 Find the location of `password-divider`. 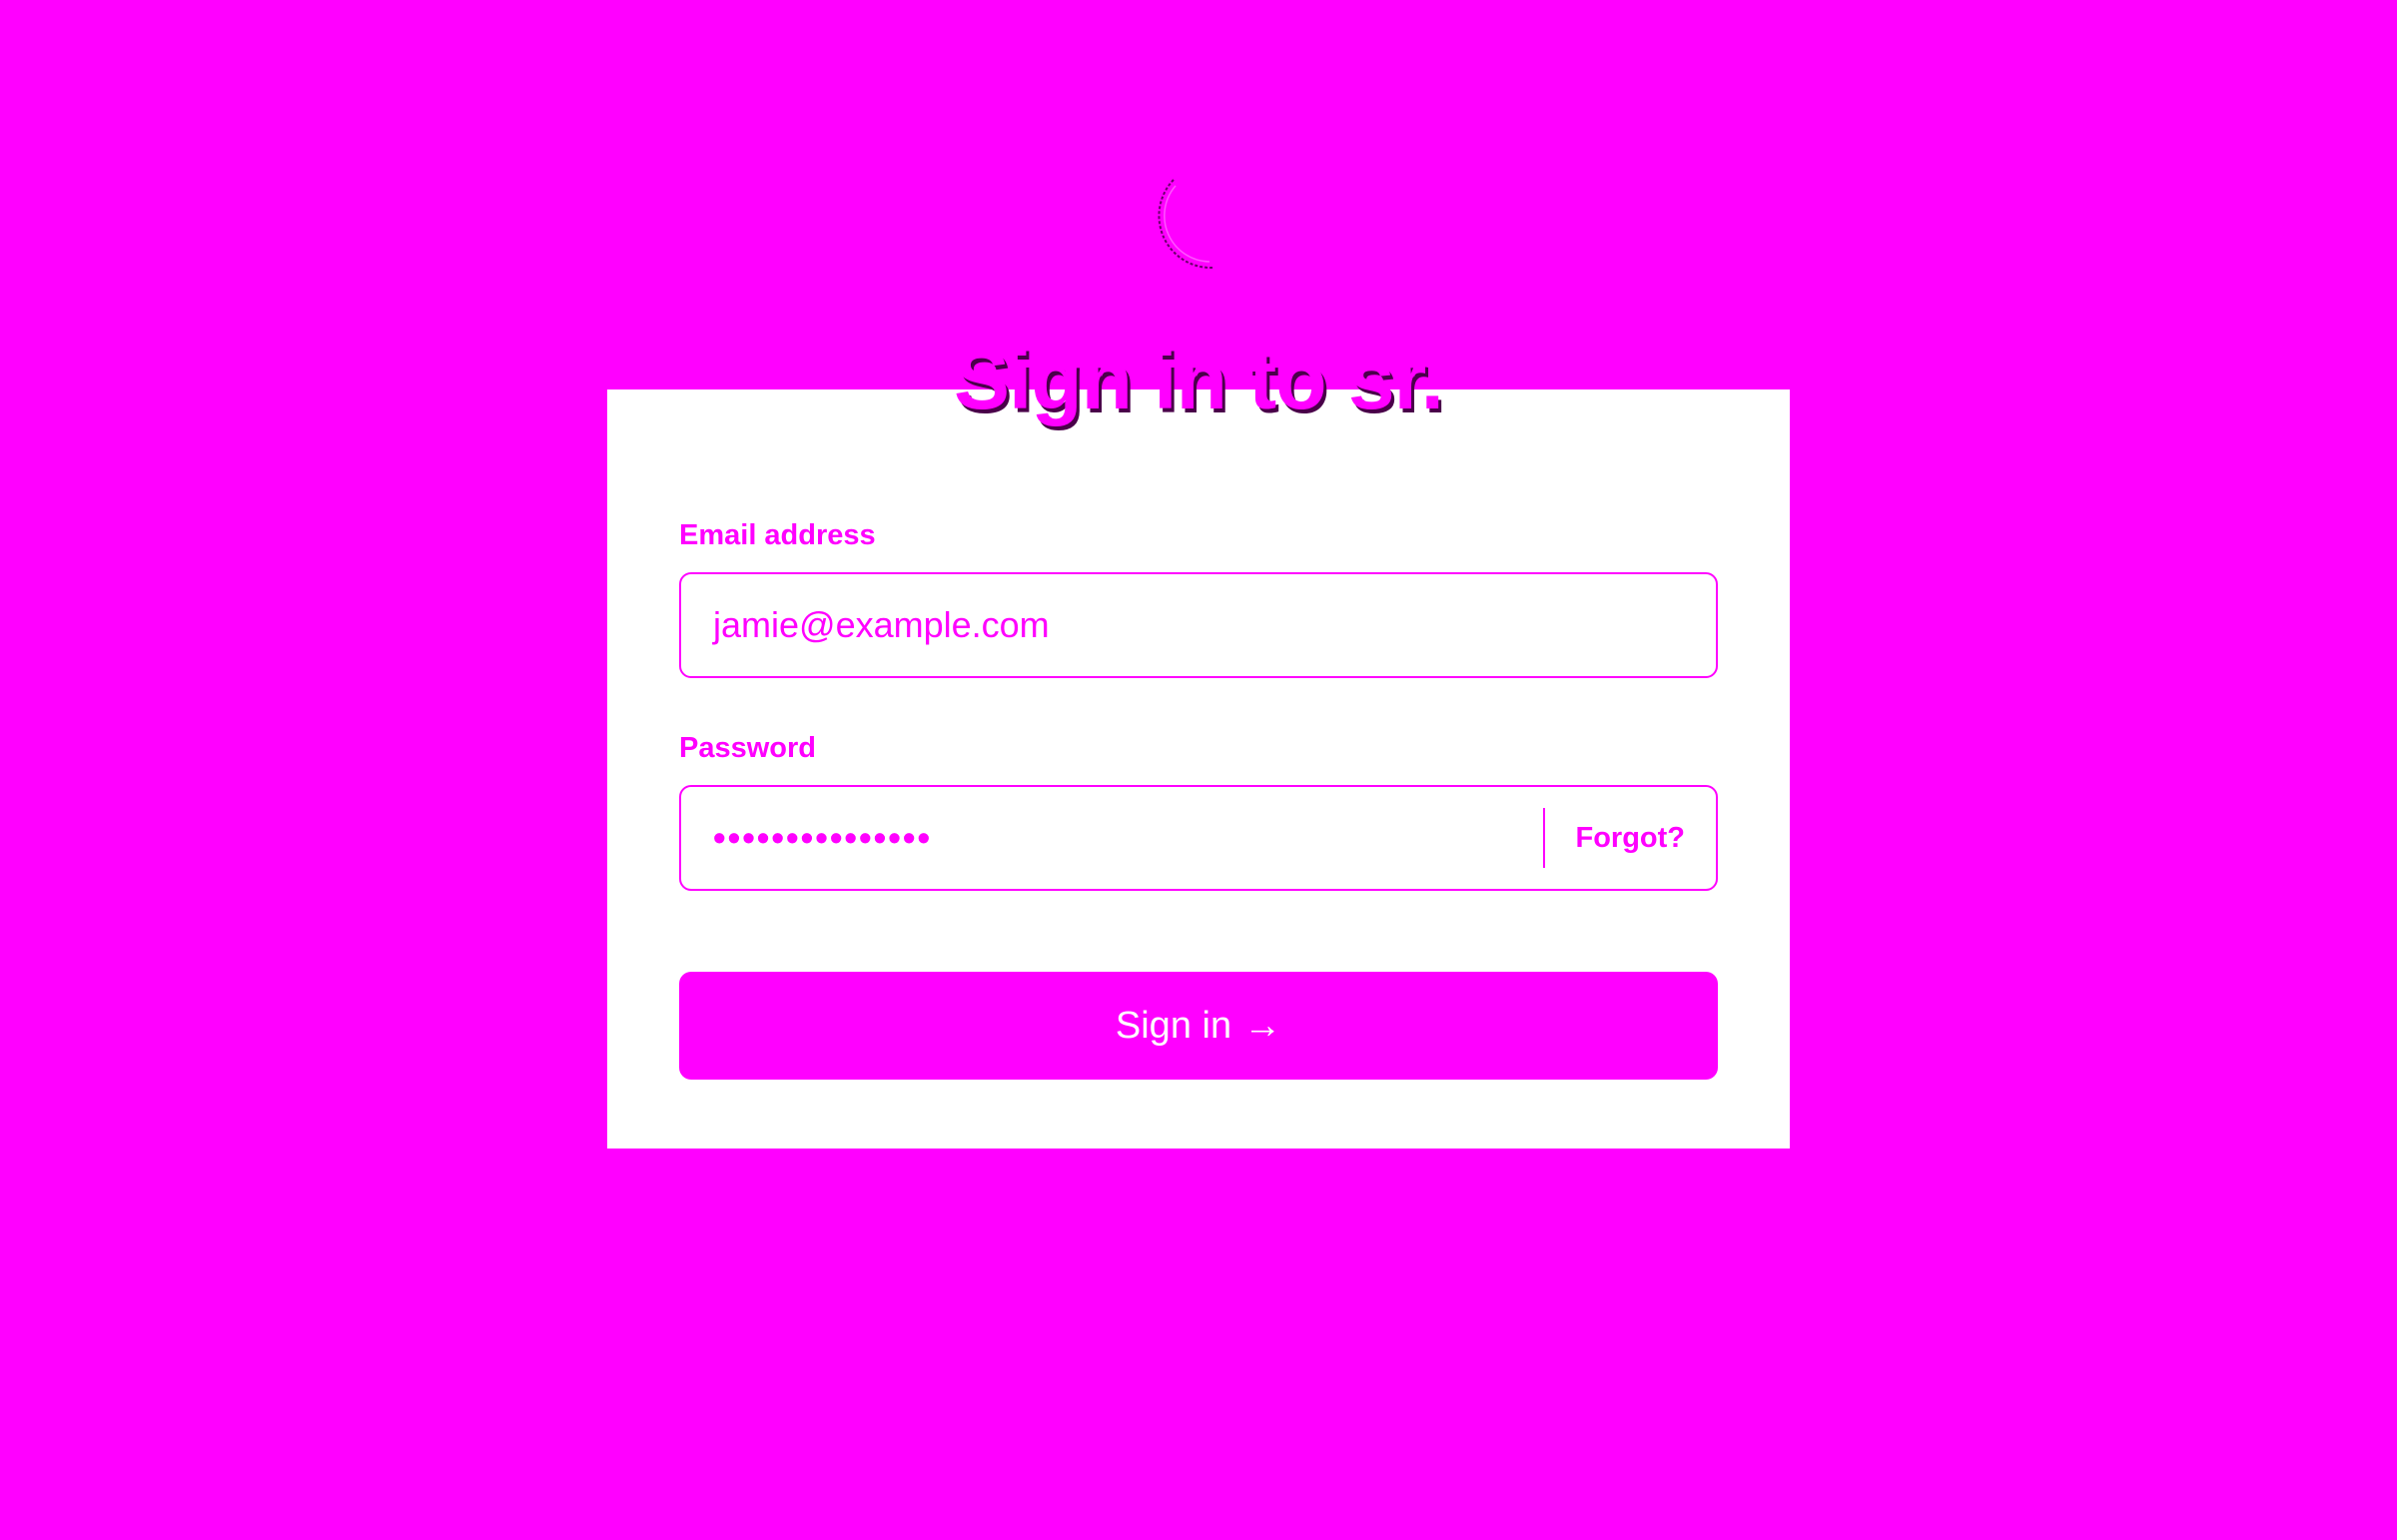

password-divider is located at coordinates (1544, 838).